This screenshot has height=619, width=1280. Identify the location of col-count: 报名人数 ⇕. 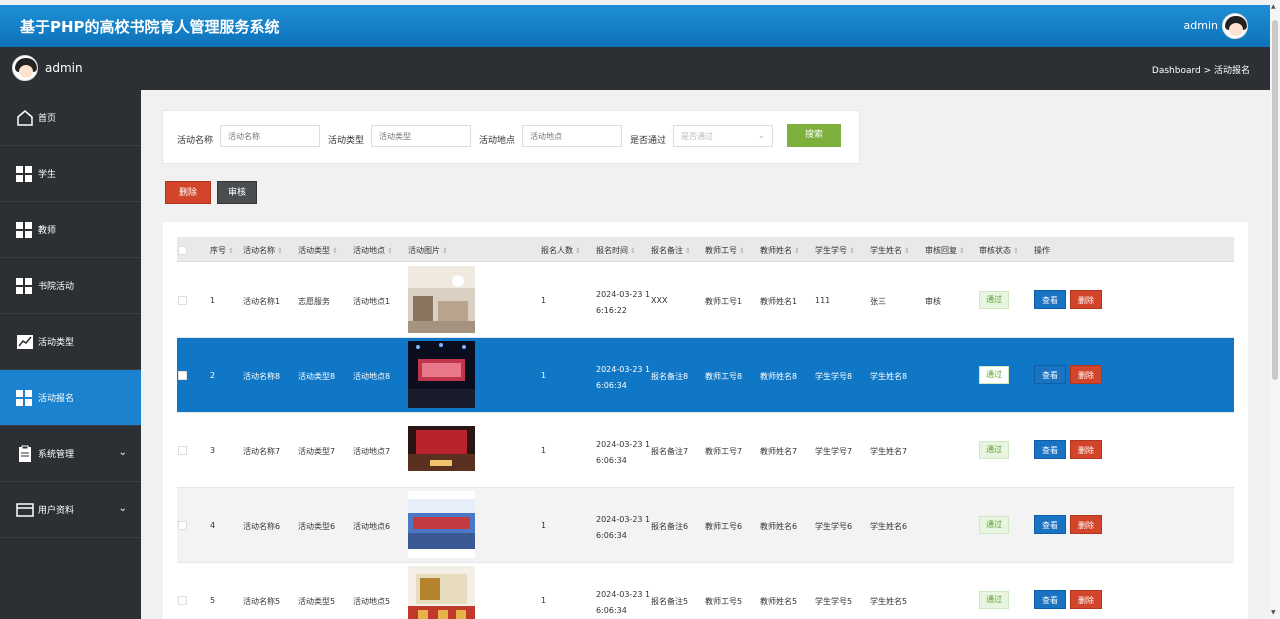
(561, 250).